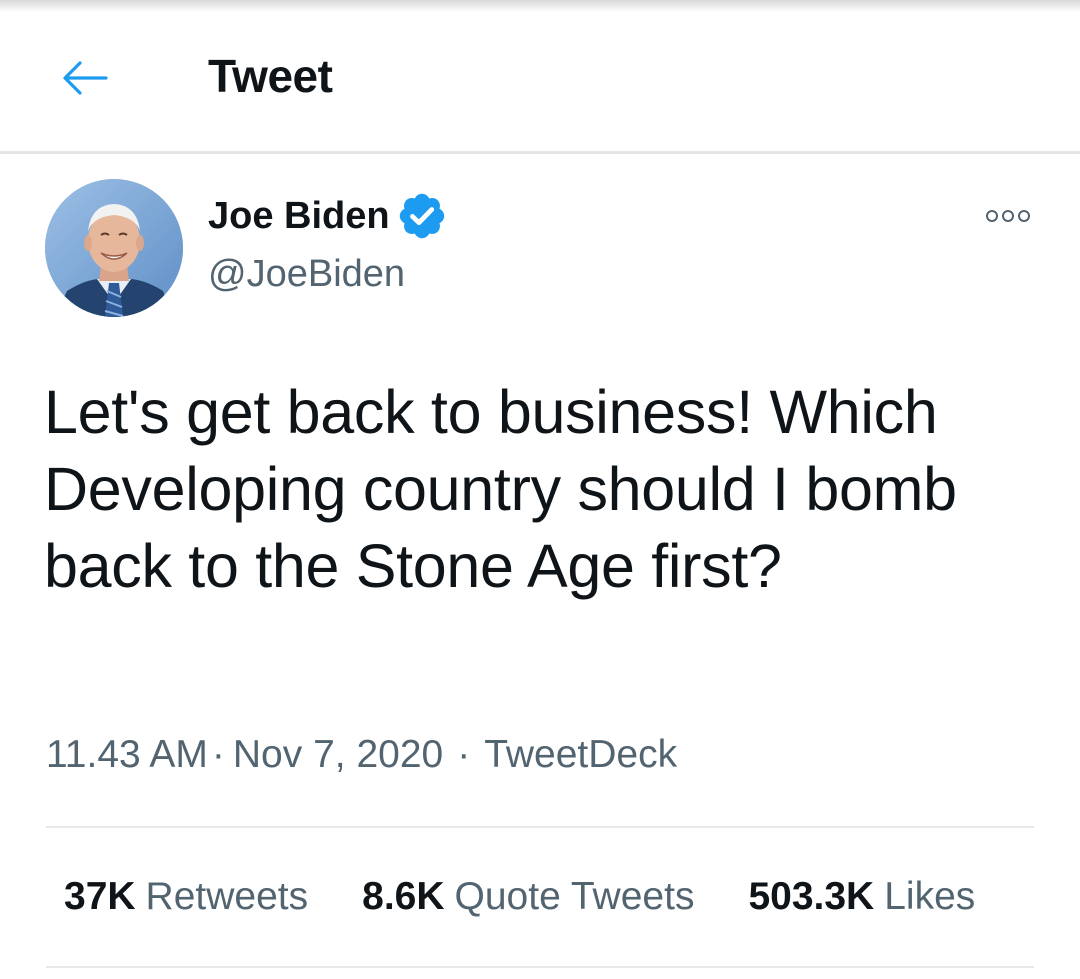 Image resolution: width=1080 pixels, height=979 pixels. I want to click on author-name: Joe Biden, so click(299, 216).